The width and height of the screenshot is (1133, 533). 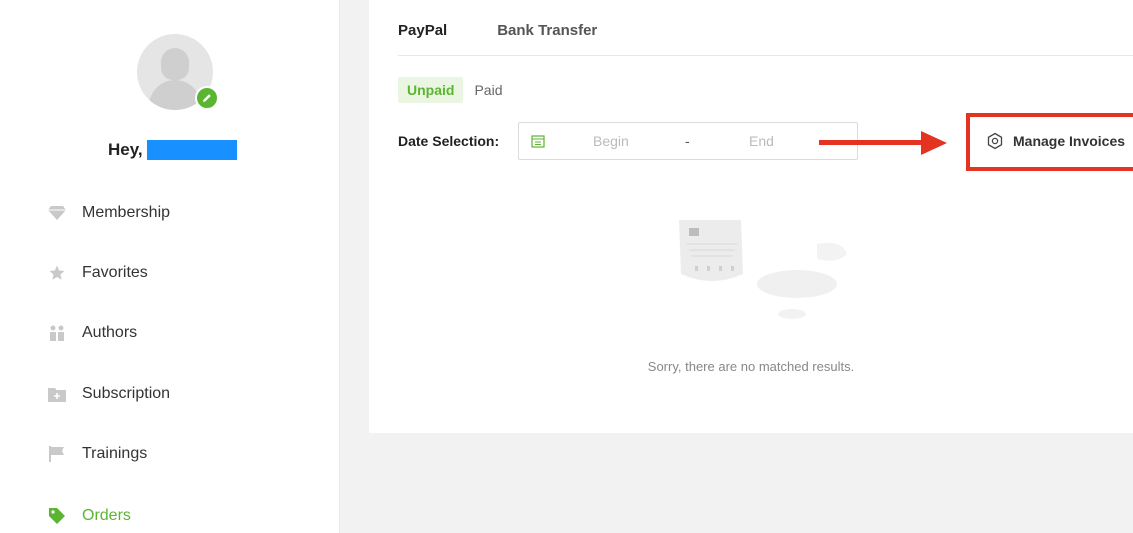 I want to click on sidebar-item-label: Trainings, so click(x=115, y=453).